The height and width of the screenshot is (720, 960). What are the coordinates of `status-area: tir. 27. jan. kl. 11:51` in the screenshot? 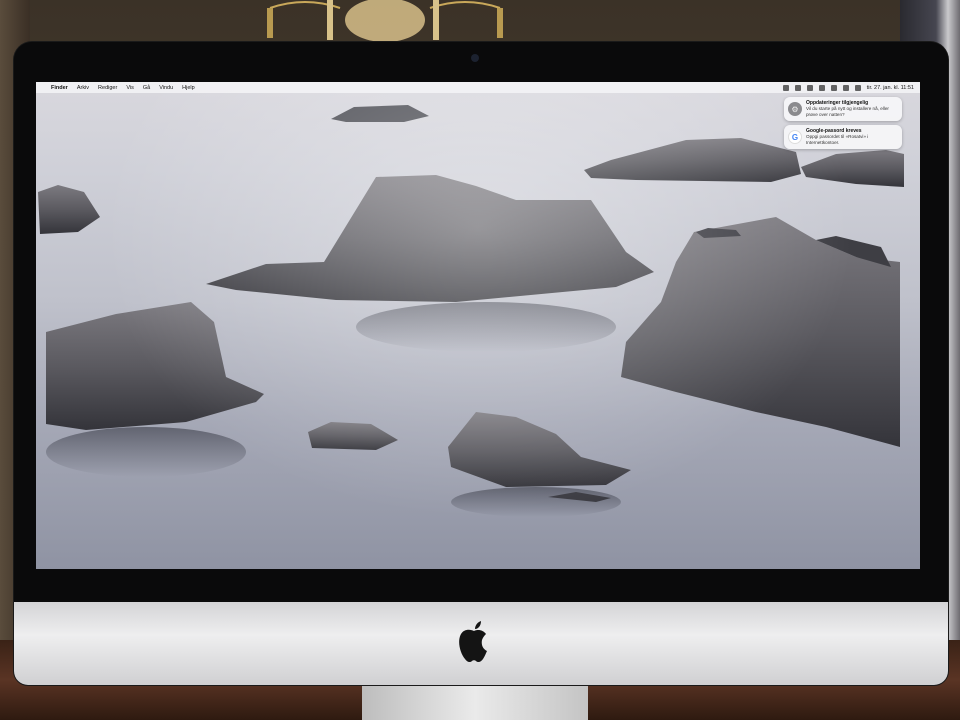 It's located at (848, 87).